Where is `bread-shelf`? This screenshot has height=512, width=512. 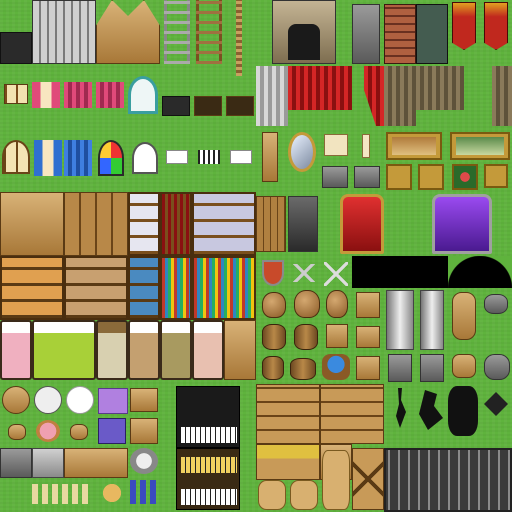 bread-shelf is located at coordinates (32, 288).